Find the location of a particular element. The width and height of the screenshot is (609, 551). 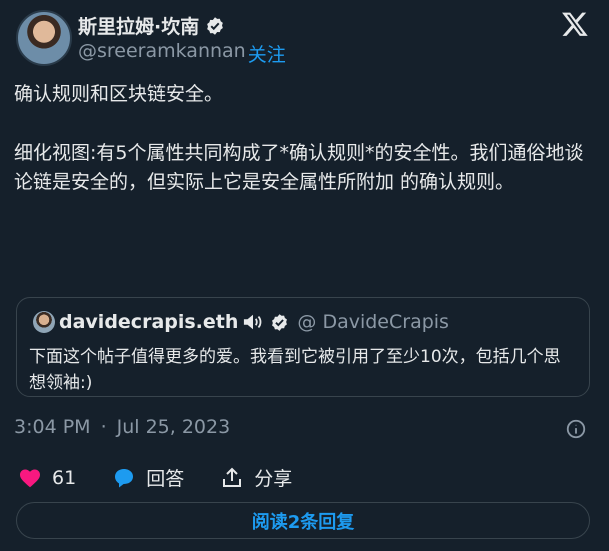

reply-button: 回答 is located at coordinates (148, 477).